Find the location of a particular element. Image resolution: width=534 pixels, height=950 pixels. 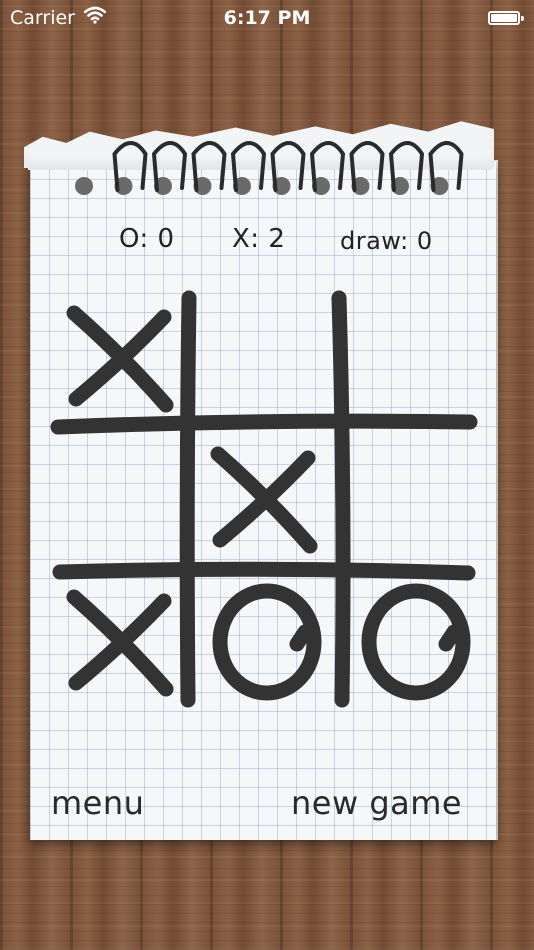

menu-button: menu is located at coordinates (97, 803).